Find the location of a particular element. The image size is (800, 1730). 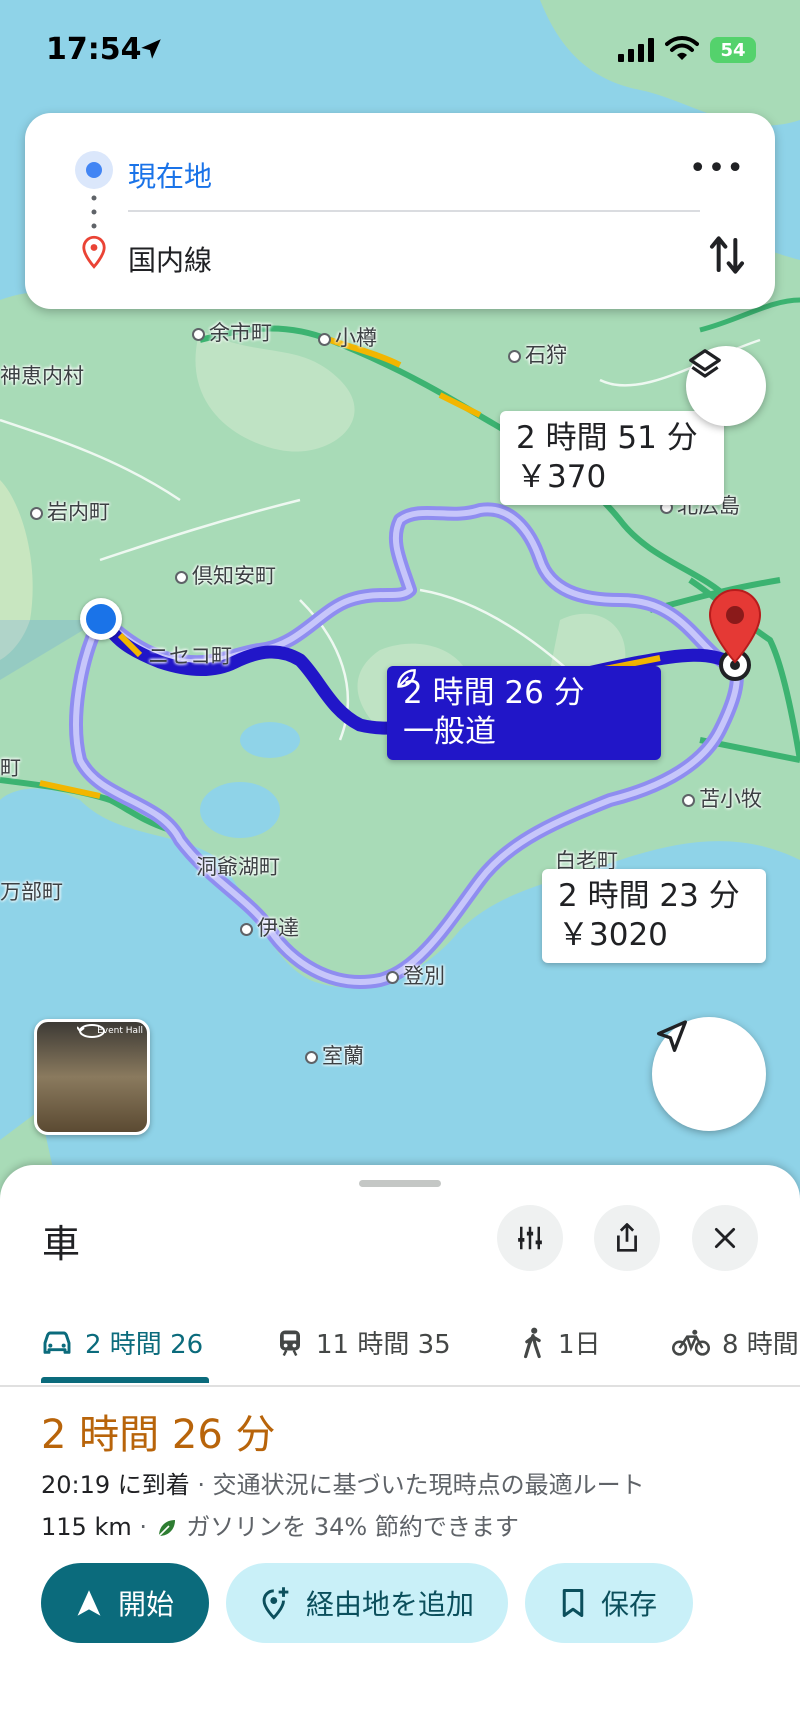

signal-icon is located at coordinates (636, 50).